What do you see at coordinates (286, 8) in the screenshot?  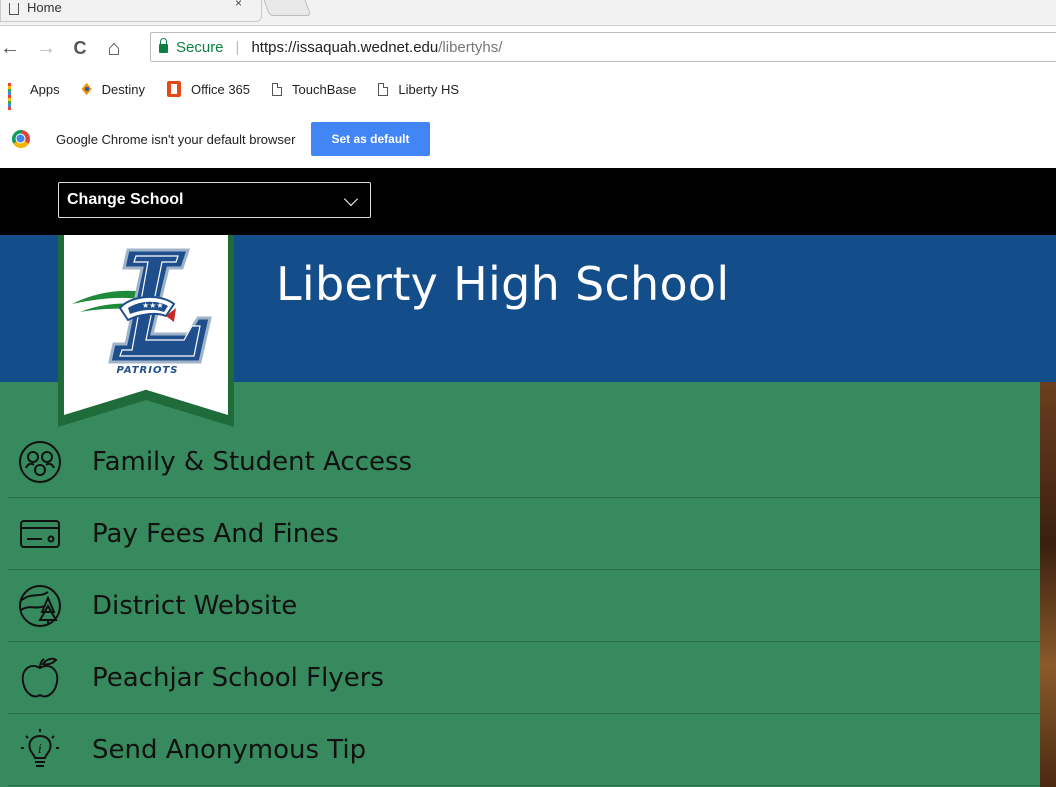 I see `new-tab-button` at bounding box center [286, 8].